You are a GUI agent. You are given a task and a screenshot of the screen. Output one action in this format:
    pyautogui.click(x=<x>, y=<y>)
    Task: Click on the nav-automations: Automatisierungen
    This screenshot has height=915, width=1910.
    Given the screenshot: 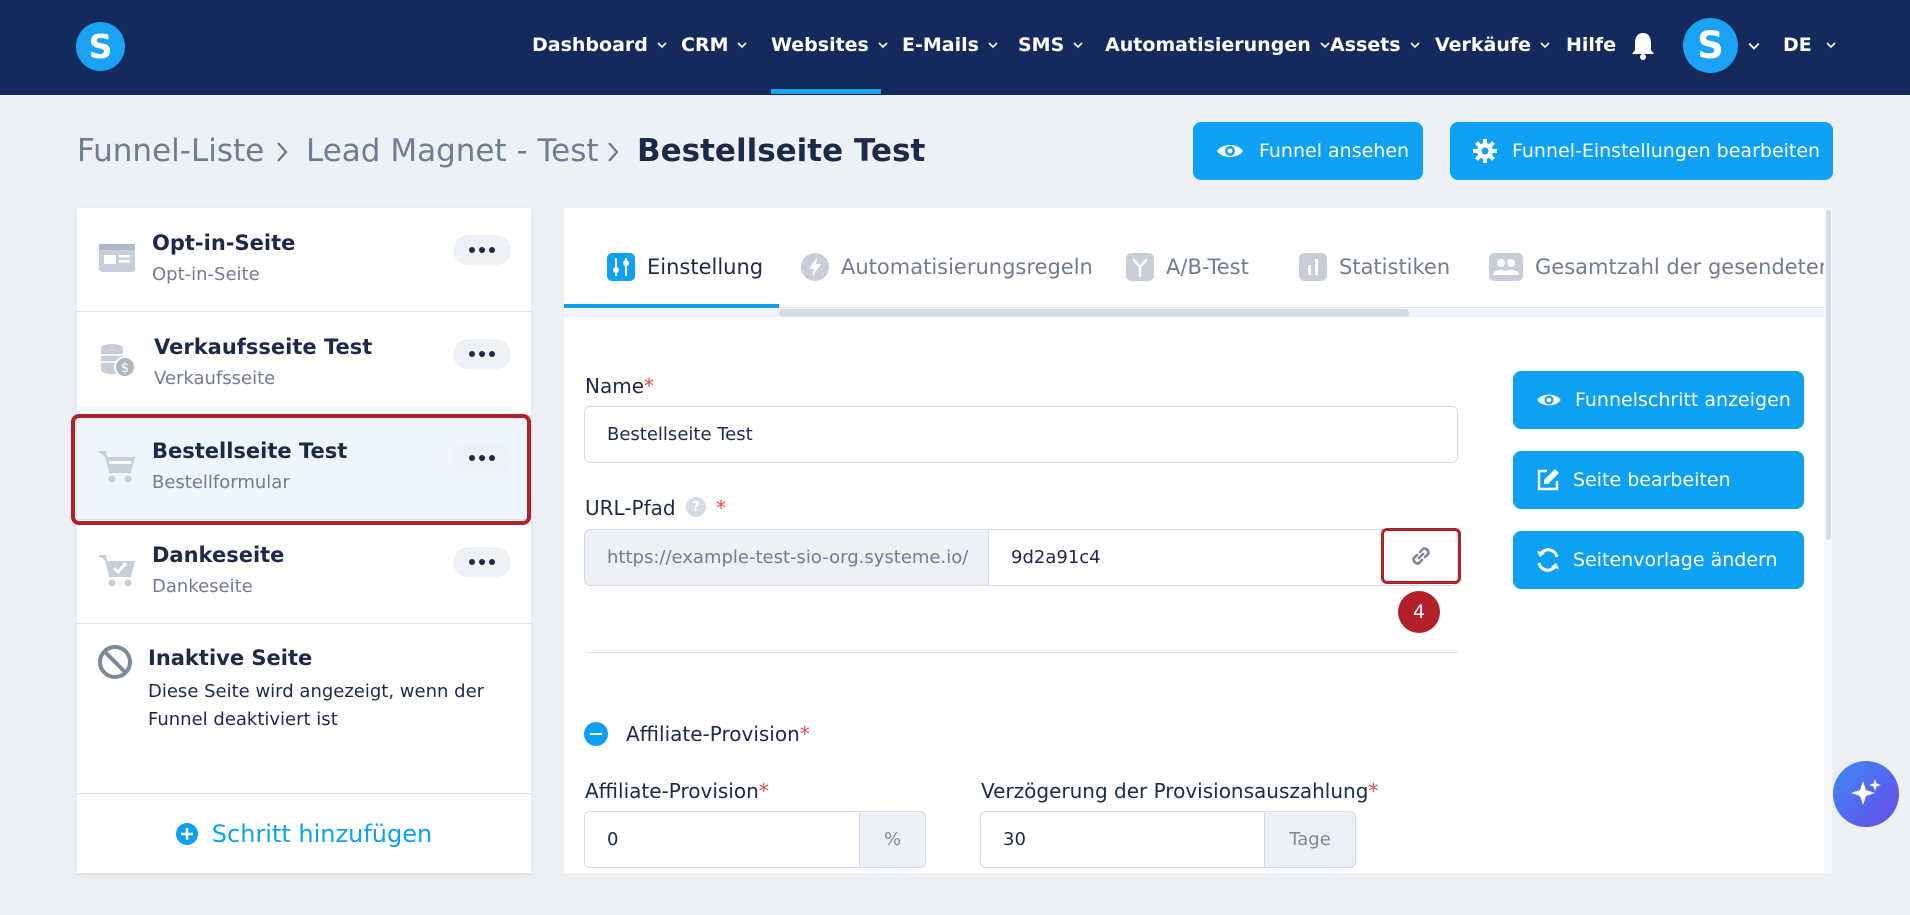 What is the action you would take?
    pyautogui.click(x=1217, y=45)
    